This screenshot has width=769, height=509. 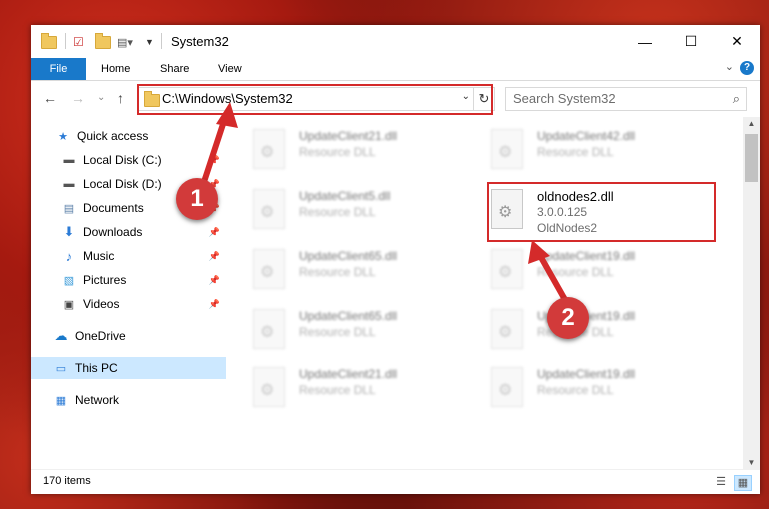 What do you see at coordinates (197, 199) in the screenshot?
I see `annotation-badge-1: 1` at bounding box center [197, 199].